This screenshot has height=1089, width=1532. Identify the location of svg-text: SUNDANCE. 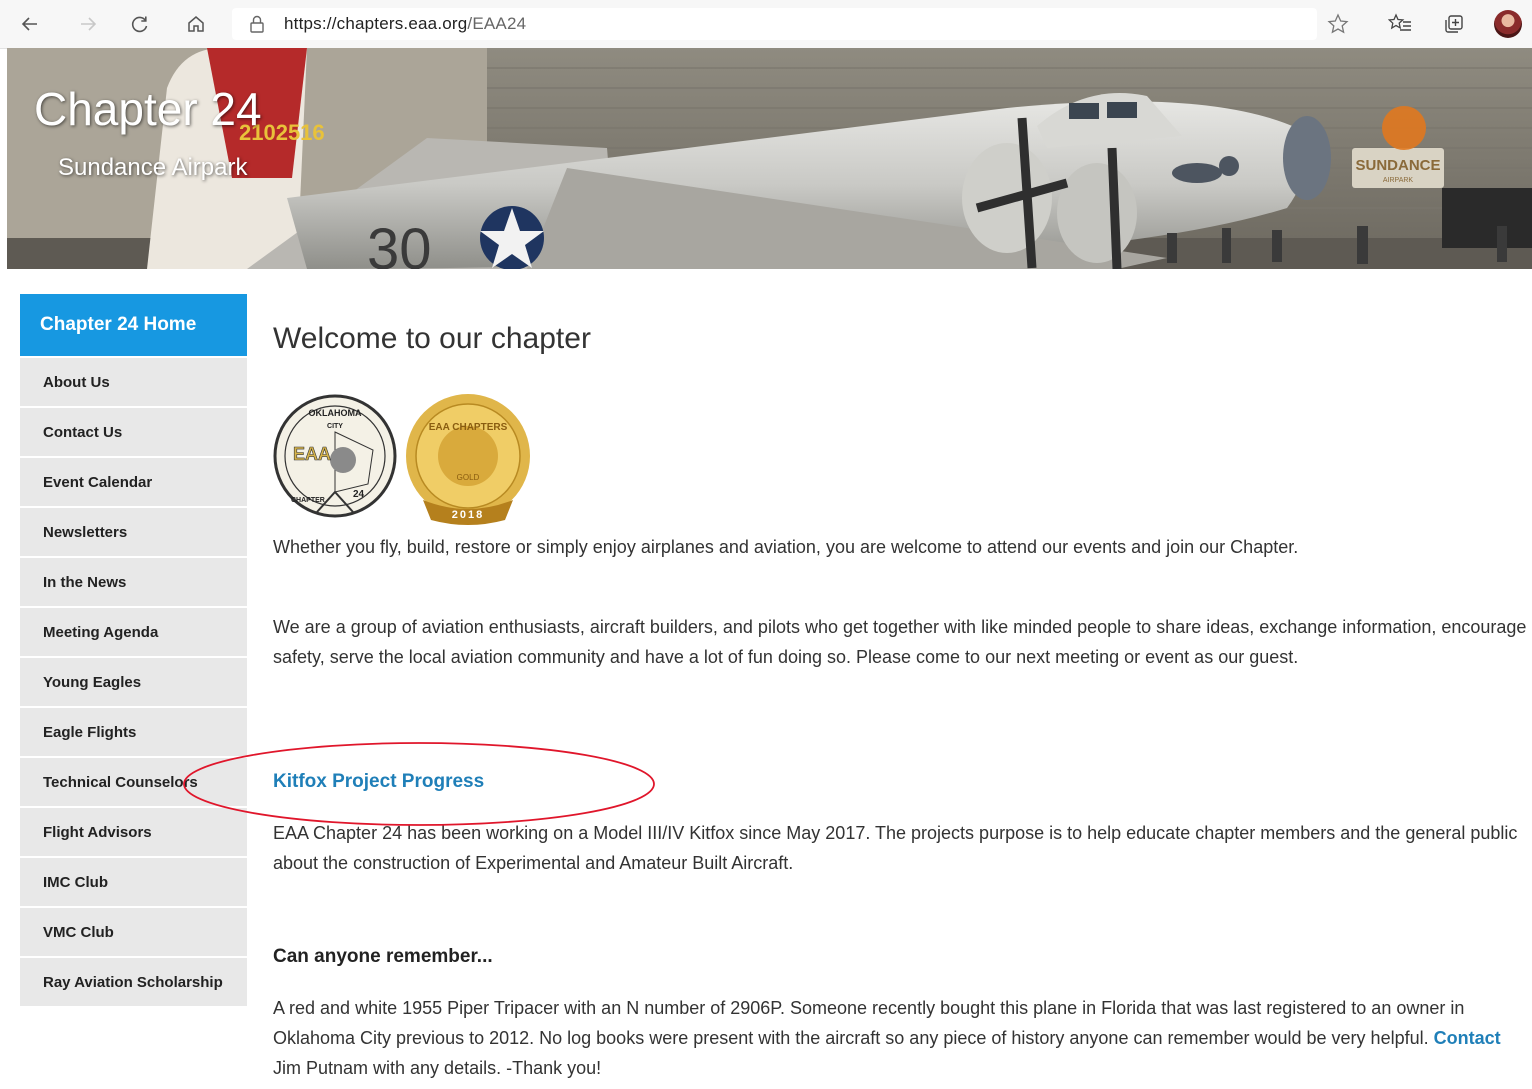
(1397, 165).